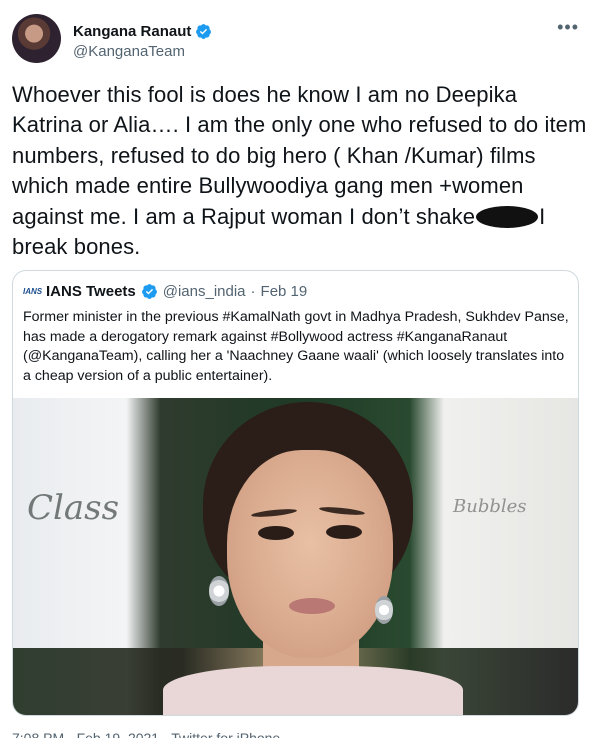  I want to click on tweet-header: Kangana Ranaut @KanganaTeam •••, so click(299, 40).